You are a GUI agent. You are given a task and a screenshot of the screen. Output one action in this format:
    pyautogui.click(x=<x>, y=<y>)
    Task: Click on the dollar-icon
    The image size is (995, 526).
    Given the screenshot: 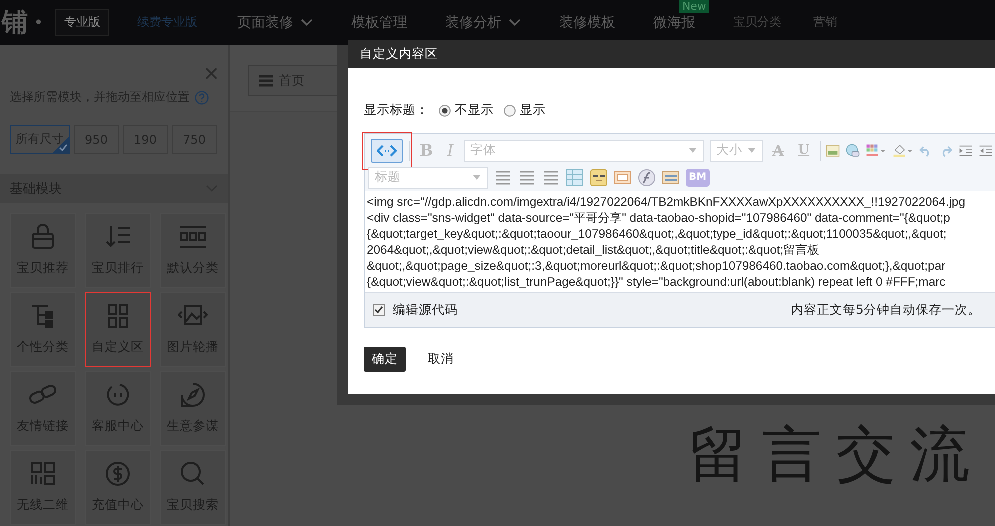 What is the action you would take?
    pyautogui.click(x=118, y=474)
    